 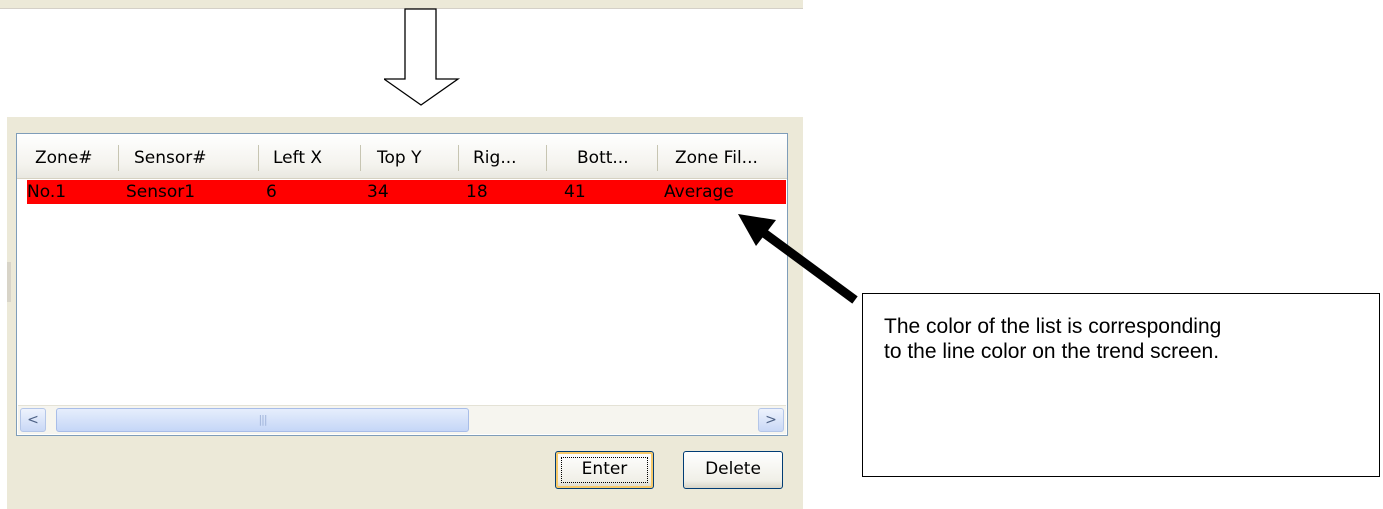 What do you see at coordinates (161, 192) in the screenshot?
I see `cell-sensor: Sensor1` at bounding box center [161, 192].